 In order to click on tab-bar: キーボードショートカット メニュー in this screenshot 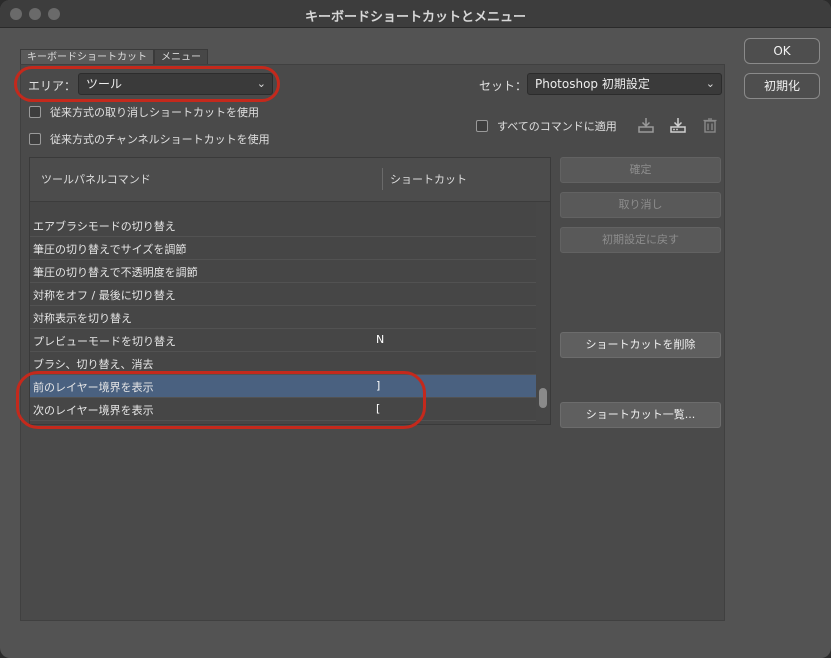, I will do `click(114, 56)`.